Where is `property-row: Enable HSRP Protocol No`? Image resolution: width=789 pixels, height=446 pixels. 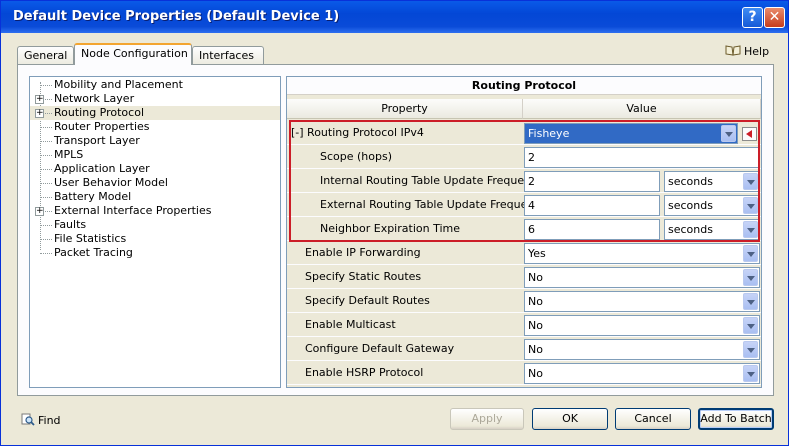
property-row: Enable HSRP Protocol No is located at coordinates (524, 373).